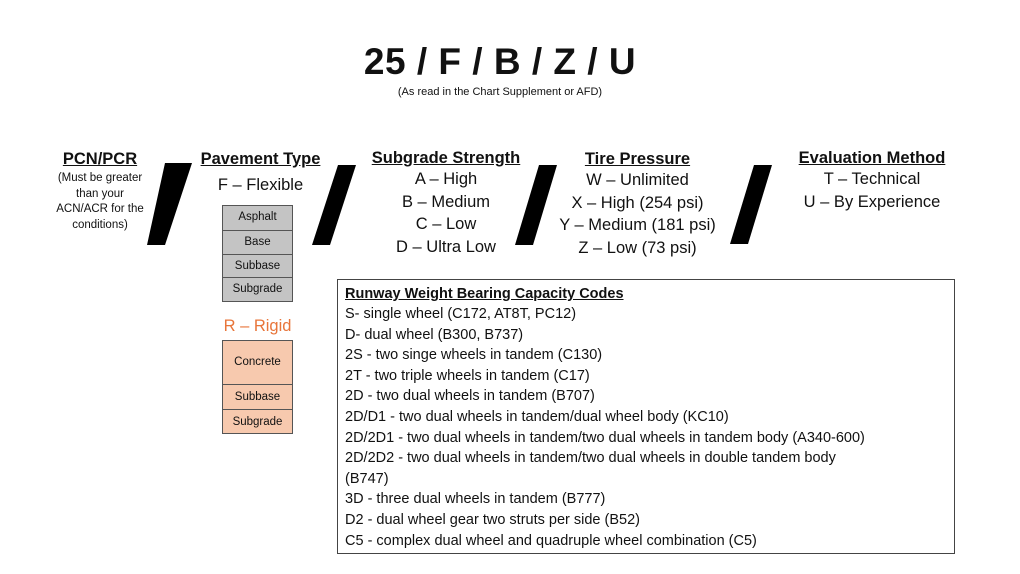  Describe the element at coordinates (872, 158) in the screenshot. I see `evaluation-heading: Evaluation Method` at that location.